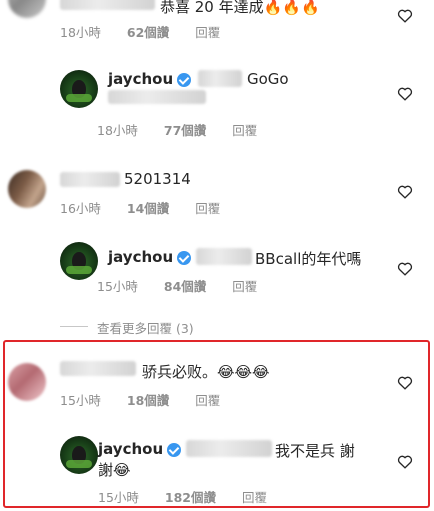 The image size is (434, 511). I want to click on like-count: 77個讚, so click(185, 130).